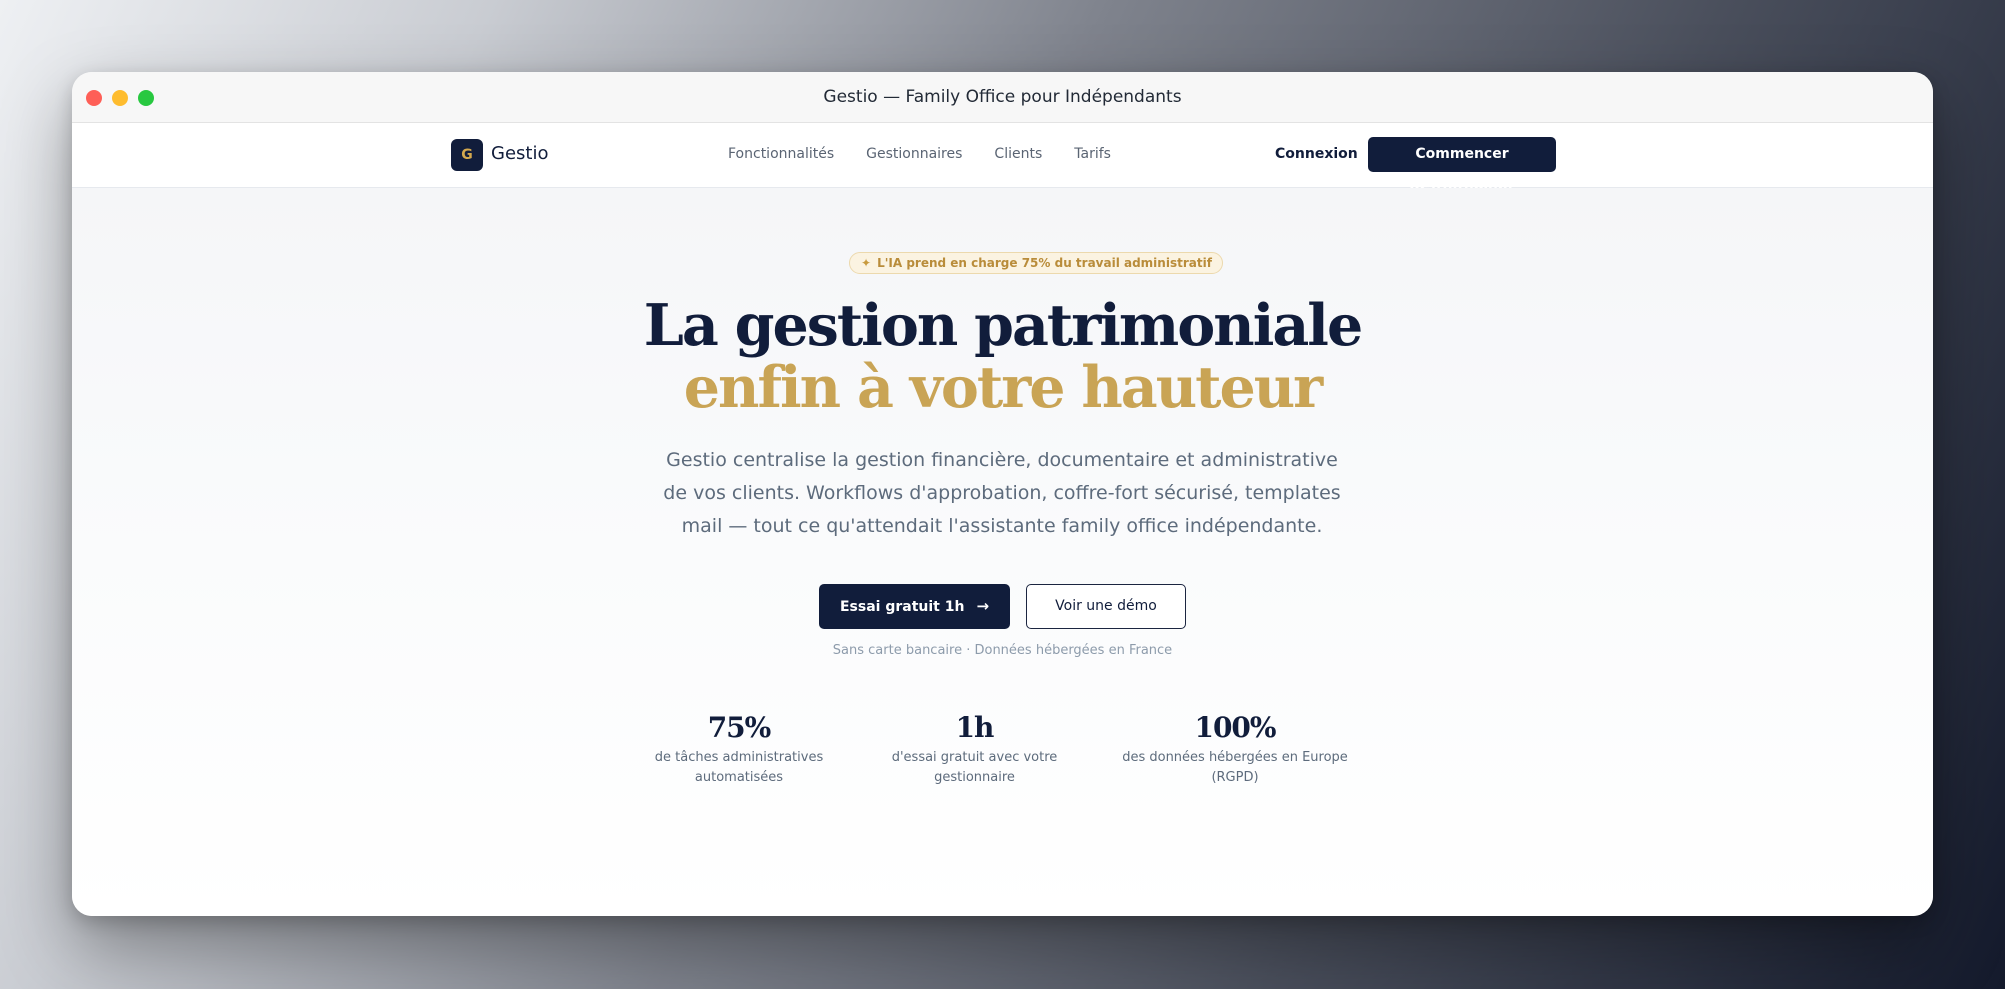  Describe the element at coordinates (866, 263) in the screenshot. I see `sparkle-icon: ✦` at that location.